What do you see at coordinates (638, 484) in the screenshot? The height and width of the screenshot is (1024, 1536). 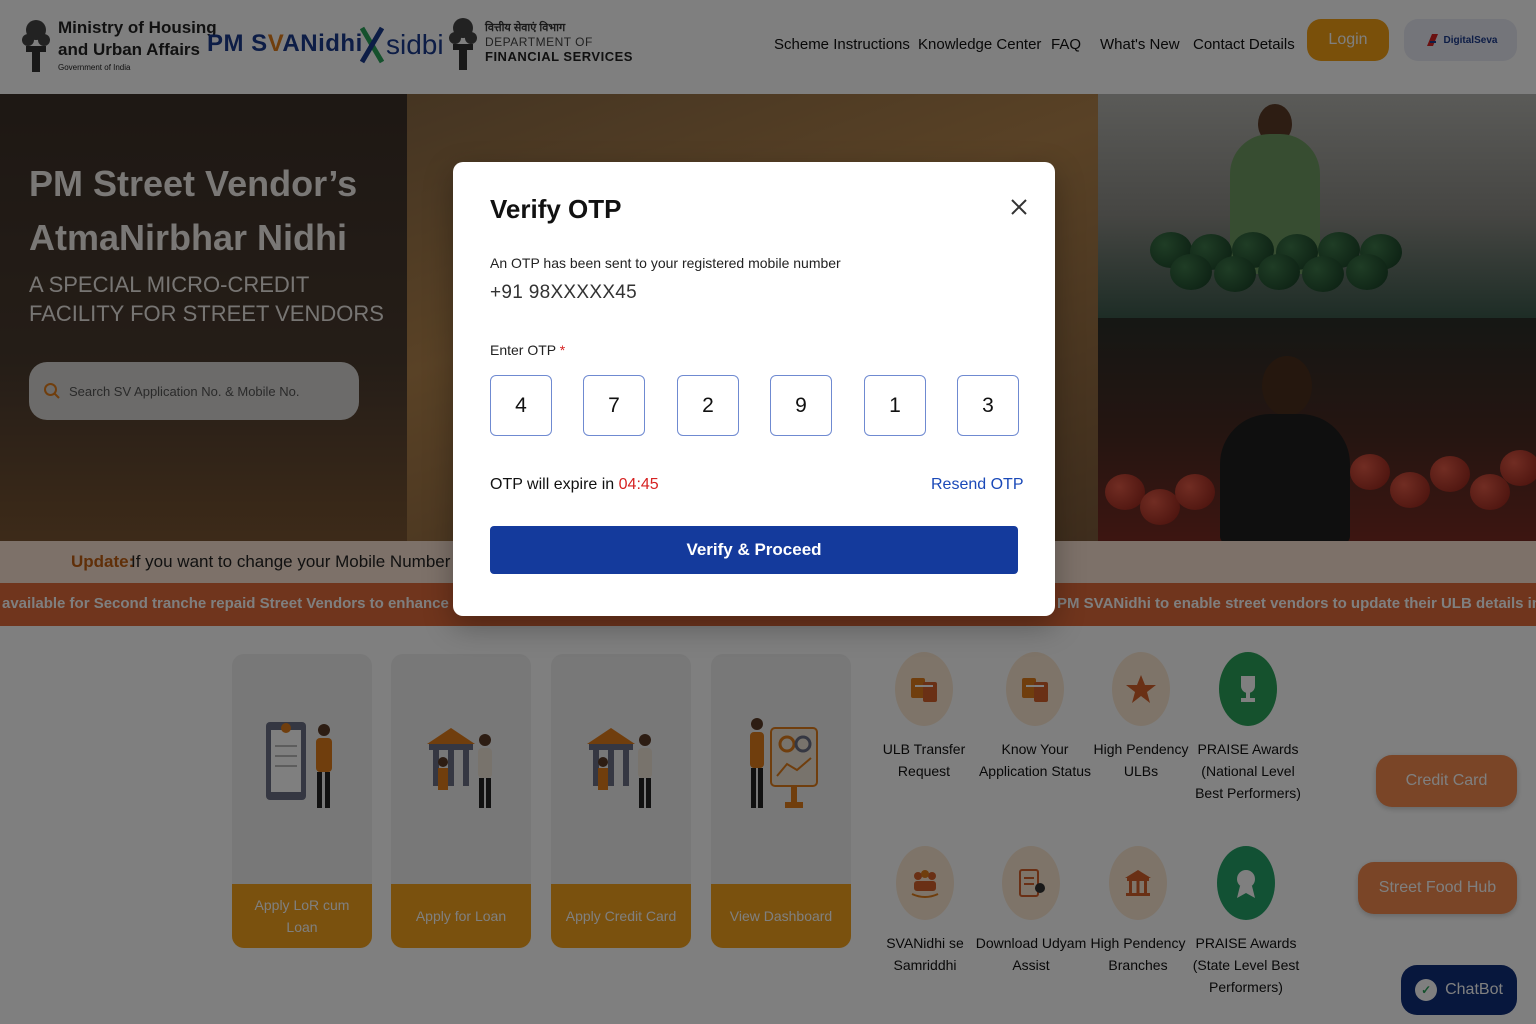 I see `otp-countdown: 04:45` at bounding box center [638, 484].